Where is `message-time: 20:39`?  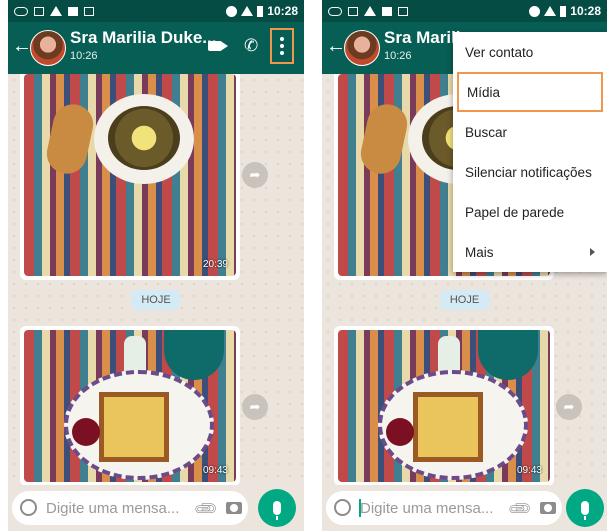 message-time: 20:39 is located at coordinates (215, 264).